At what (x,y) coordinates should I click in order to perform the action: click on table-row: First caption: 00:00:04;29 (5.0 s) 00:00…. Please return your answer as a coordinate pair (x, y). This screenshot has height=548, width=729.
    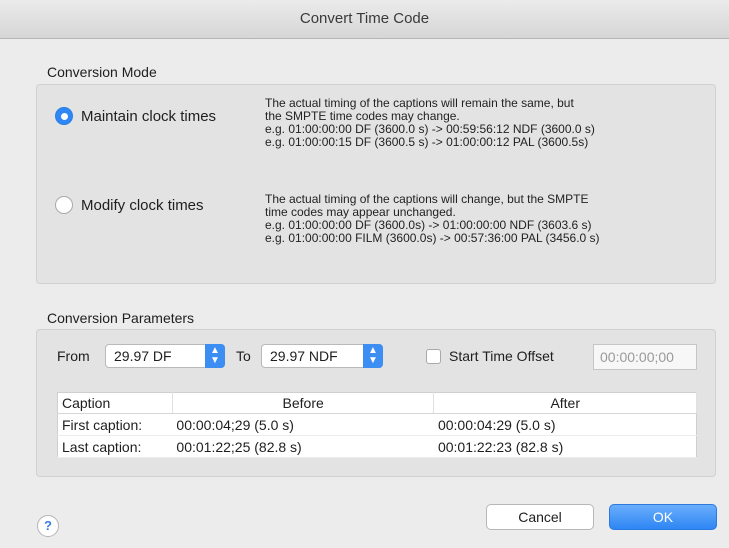
    Looking at the image, I should click on (377, 424).